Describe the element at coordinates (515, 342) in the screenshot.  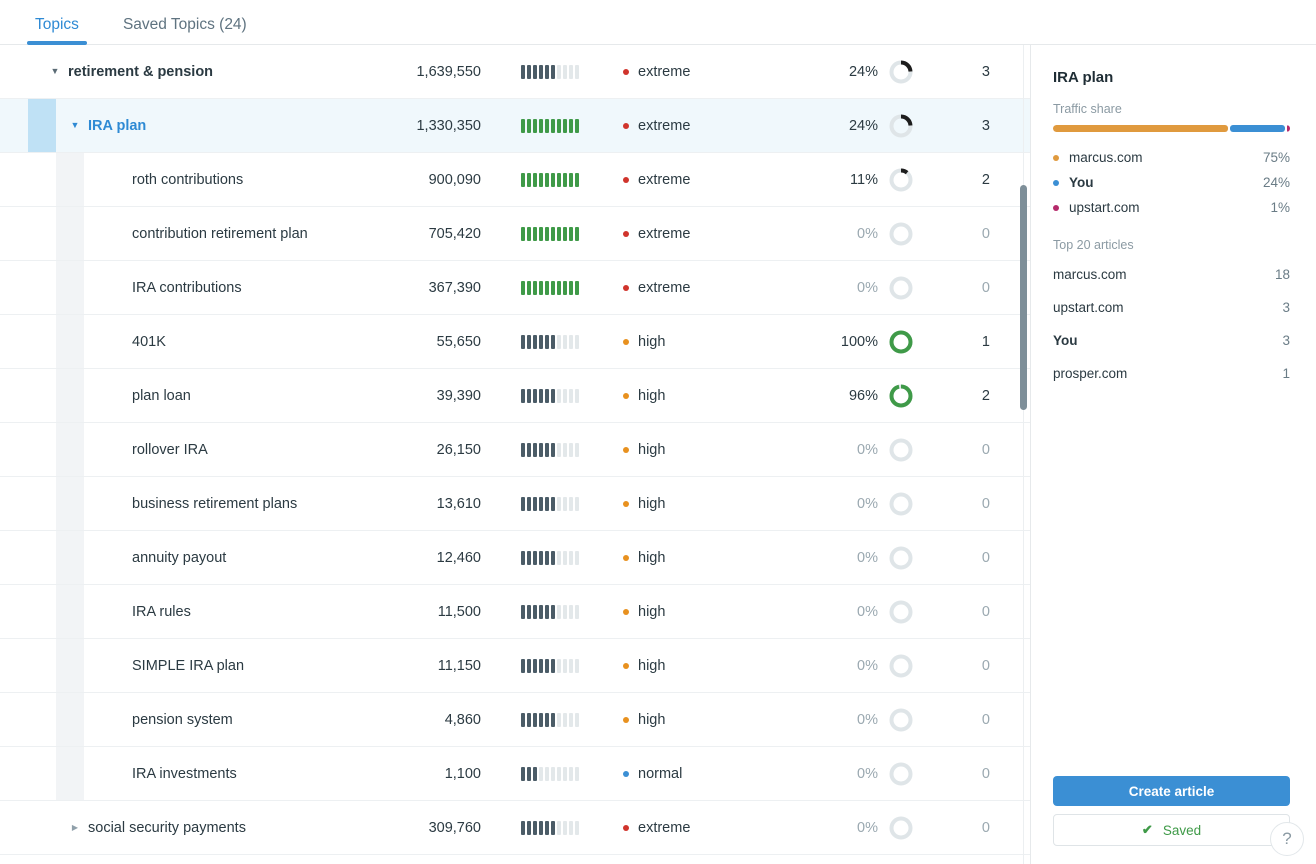
I see `table-row: 401K 55,650 high 100% 1` at that location.